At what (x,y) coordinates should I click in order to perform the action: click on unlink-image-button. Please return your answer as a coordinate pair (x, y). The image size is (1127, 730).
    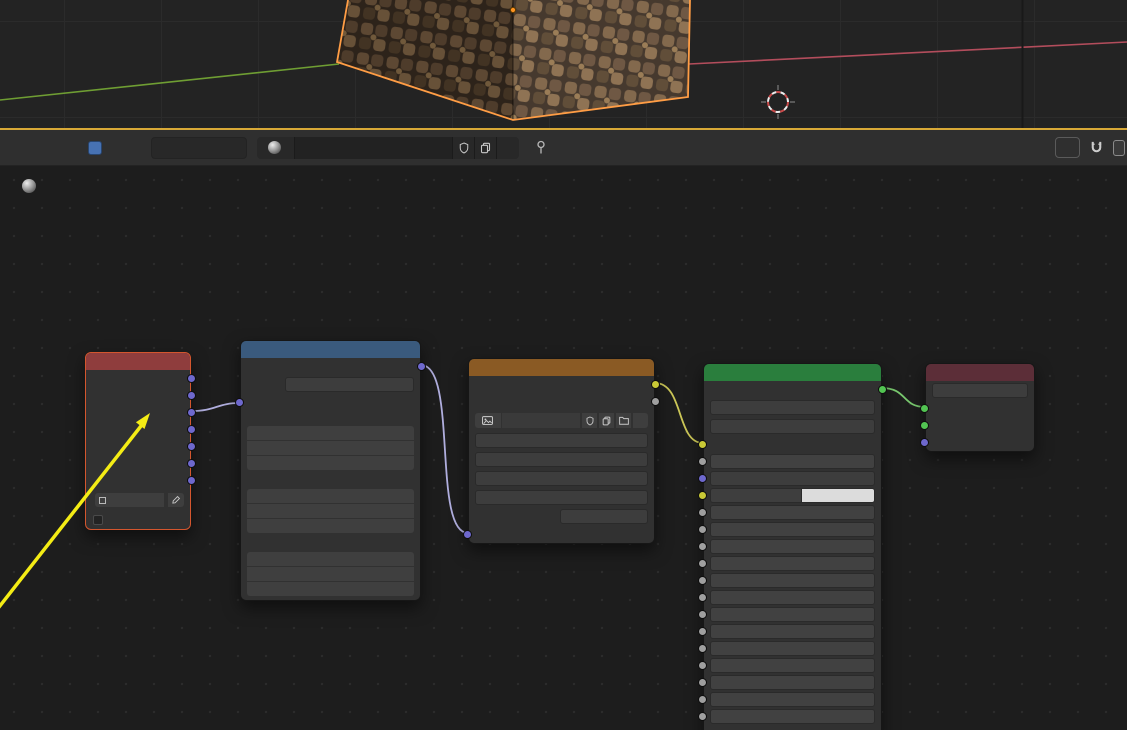
    Looking at the image, I should click on (640, 420).